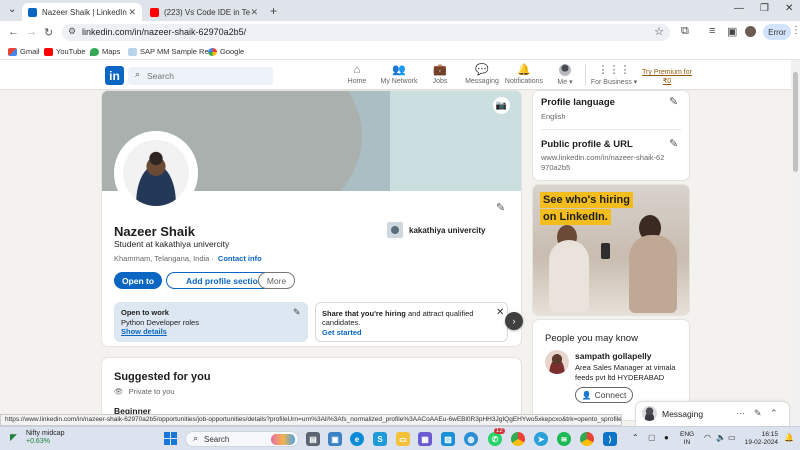  I want to click on camera-icon: ●, so click(666, 437).